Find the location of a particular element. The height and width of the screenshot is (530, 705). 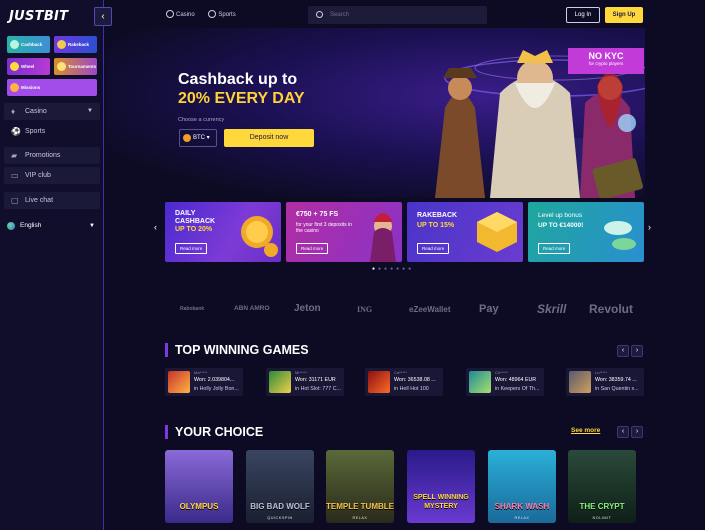

badge-subtitle: for crypto players is located at coordinates (606, 63).